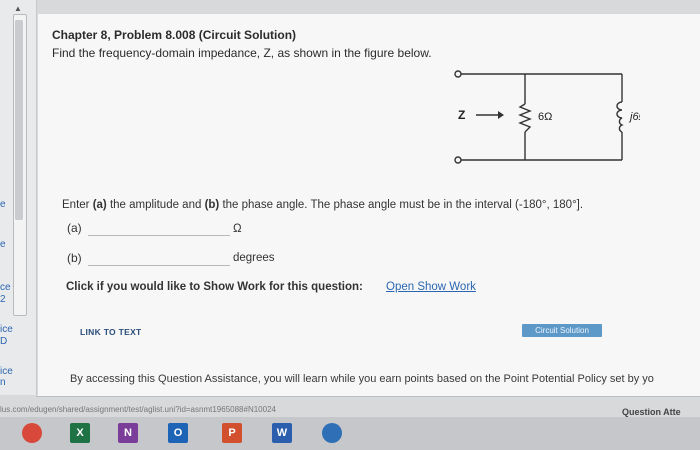  What do you see at coordinates (3, 382) in the screenshot?
I see `gutter-label: n` at bounding box center [3, 382].